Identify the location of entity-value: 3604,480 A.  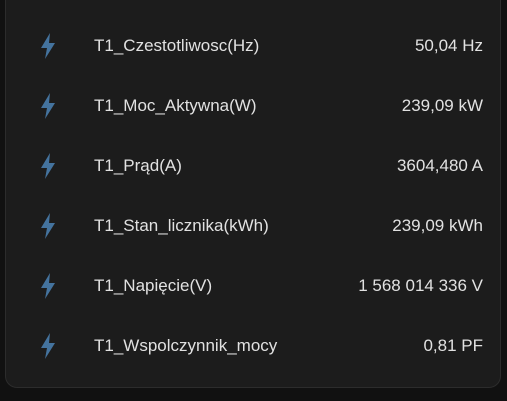
(439, 165).